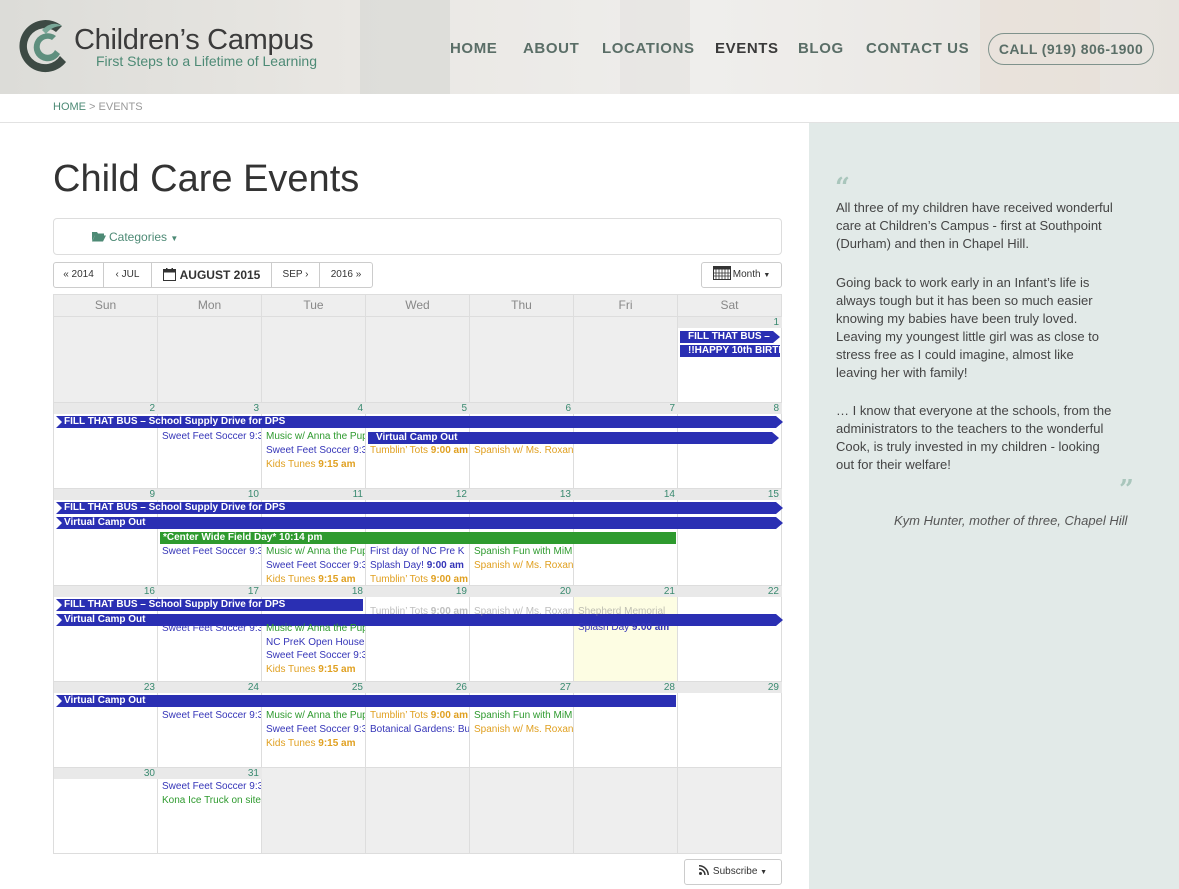  I want to click on day-number: 18, so click(314, 591).